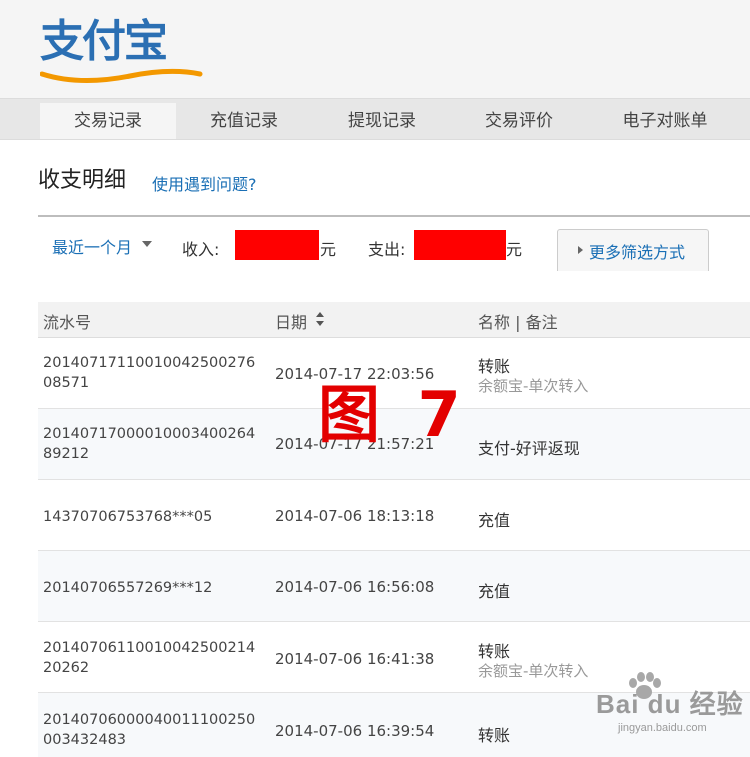 This screenshot has width=750, height=757. I want to click on period-dropdown: 最近一个月, so click(92, 246).